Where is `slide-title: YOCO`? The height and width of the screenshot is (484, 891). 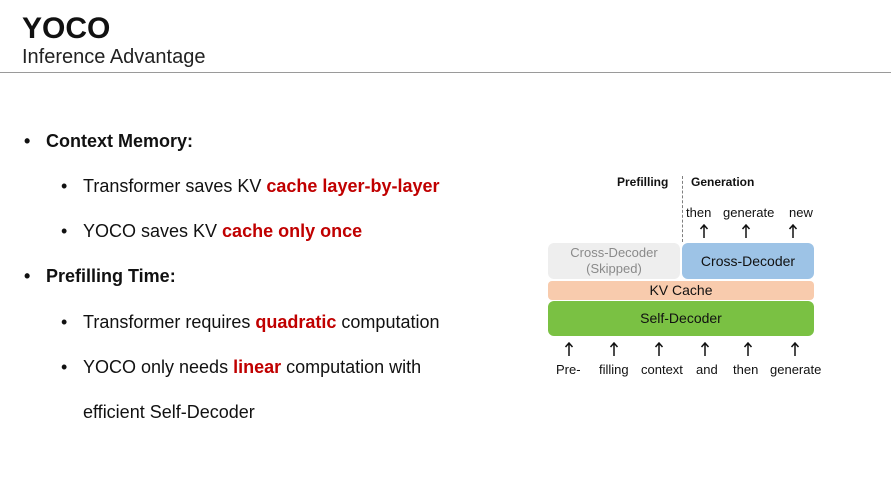
slide-title: YOCO is located at coordinates (66, 28).